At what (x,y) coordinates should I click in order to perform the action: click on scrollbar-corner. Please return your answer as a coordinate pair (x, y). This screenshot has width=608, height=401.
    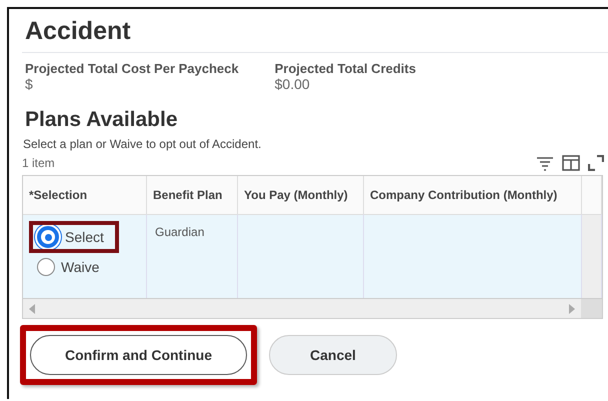
    Looking at the image, I should click on (591, 308).